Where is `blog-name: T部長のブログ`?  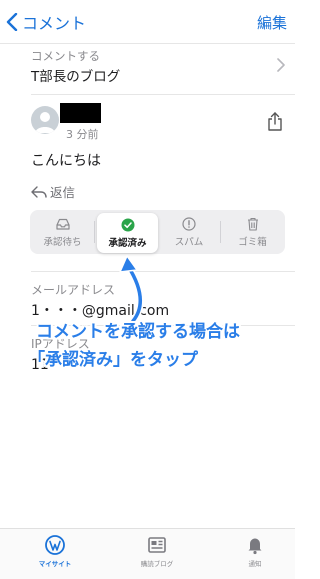
blog-name: T部長のブログ is located at coordinates (76, 77).